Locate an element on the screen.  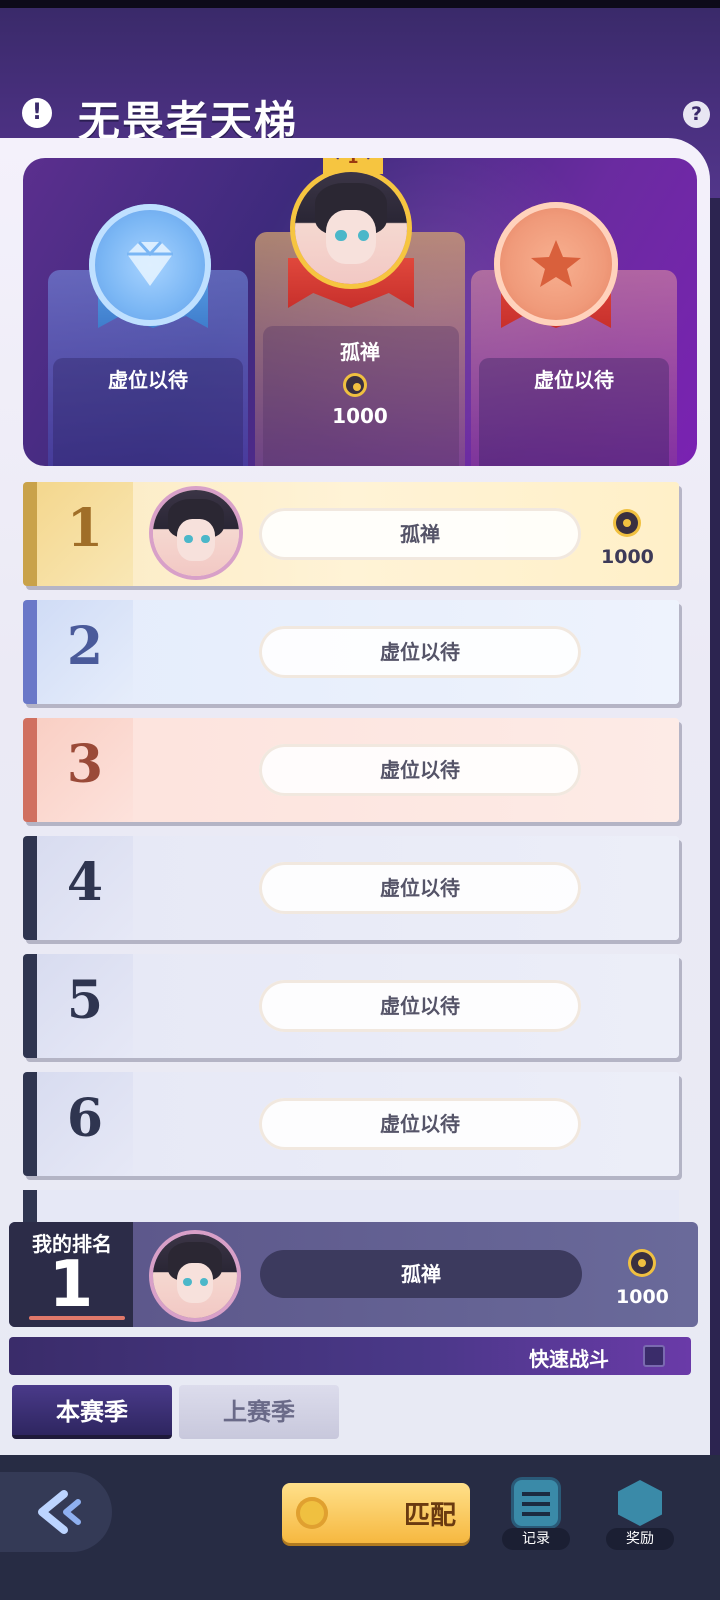
my-score: 1000 is located at coordinates (642, 1297).